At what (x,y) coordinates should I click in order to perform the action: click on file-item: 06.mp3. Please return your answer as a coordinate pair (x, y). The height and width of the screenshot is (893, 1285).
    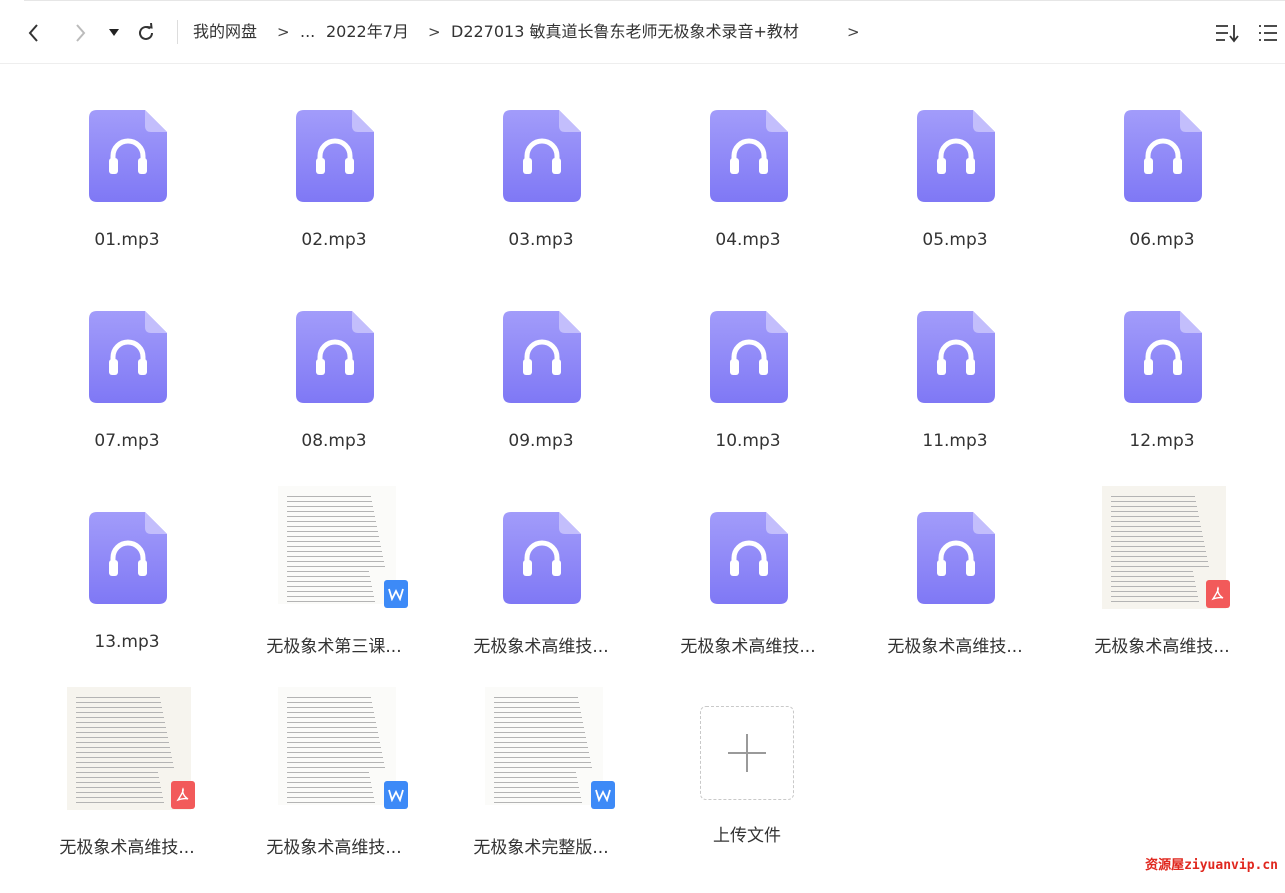
    Looking at the image, I should click on (1162, 195).